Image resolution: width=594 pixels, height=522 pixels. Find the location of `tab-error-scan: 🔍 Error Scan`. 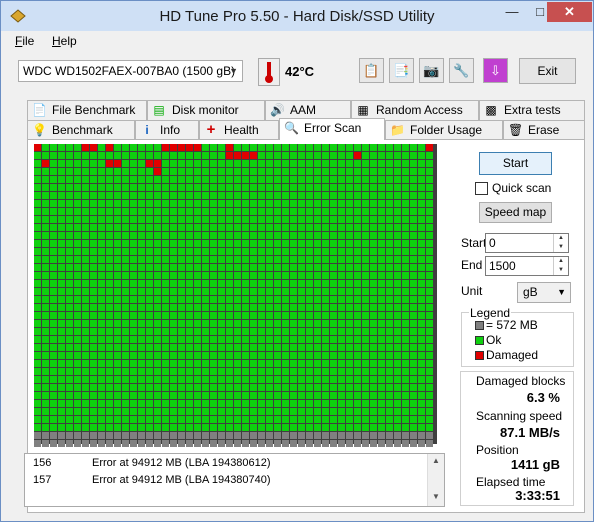

tab-error-scan: 🔍 Error Scan is located at coordinates (332, 129).